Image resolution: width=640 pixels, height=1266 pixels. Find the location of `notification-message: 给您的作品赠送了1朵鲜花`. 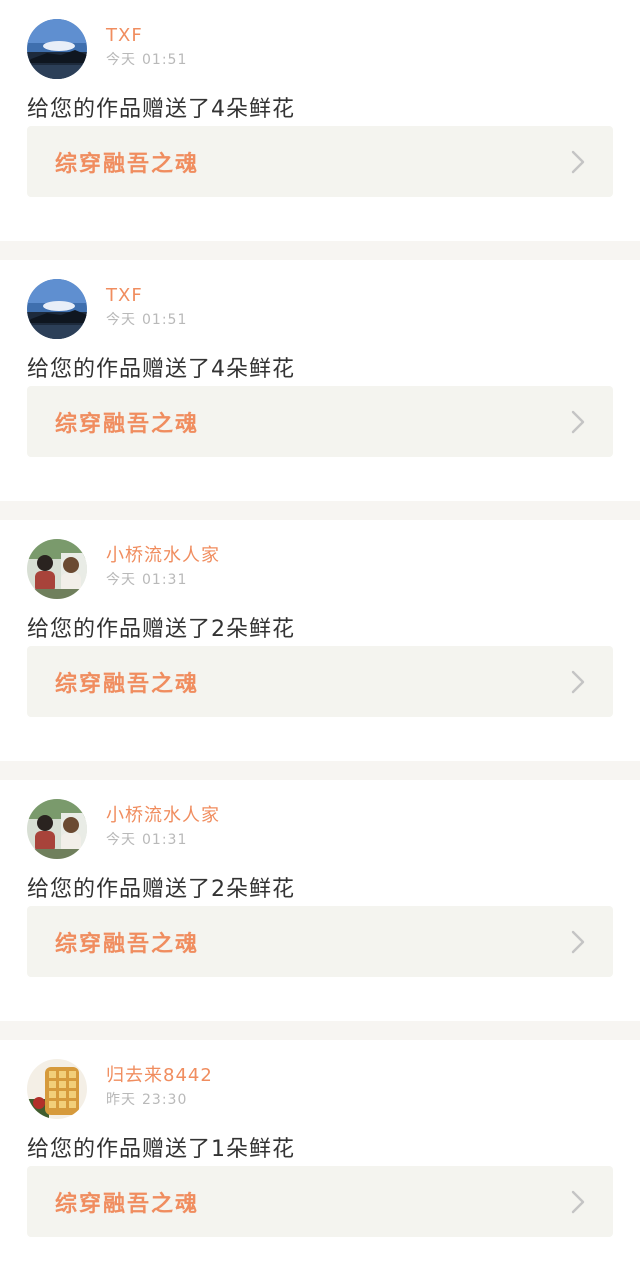

notification-message: 给您的作品赠送了1朵鲜花 is located at coordinates (161, 1149).